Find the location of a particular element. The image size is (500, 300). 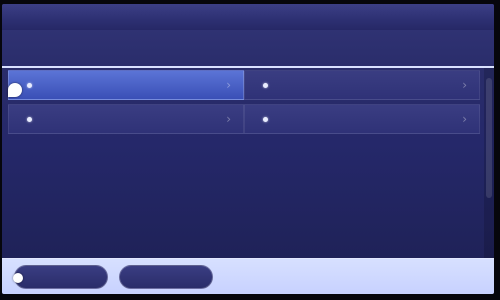

primary-button is located at coordinates (60, 277).